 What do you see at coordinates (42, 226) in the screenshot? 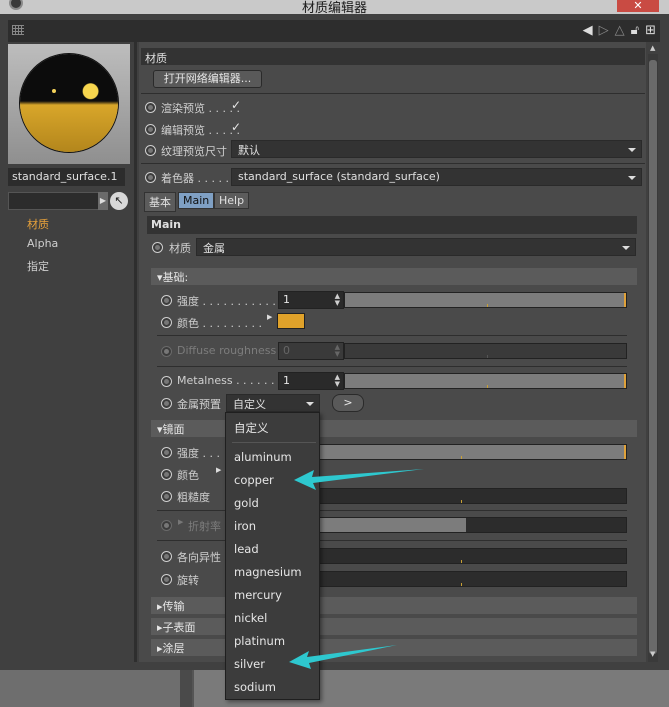
I see `channel-item-material: 材质` at bounding box center [42, 226].